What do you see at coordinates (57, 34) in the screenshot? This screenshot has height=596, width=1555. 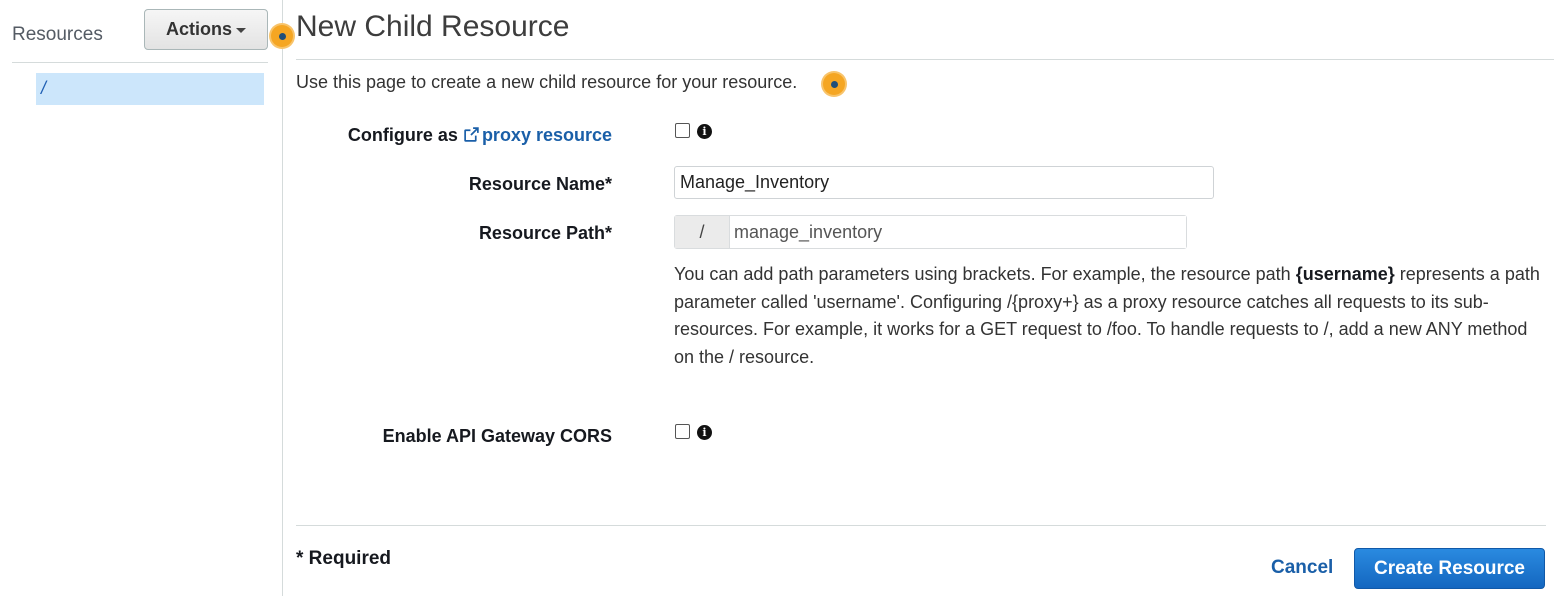 I see `resources-title: Resources` at bounding box center [57, 34].